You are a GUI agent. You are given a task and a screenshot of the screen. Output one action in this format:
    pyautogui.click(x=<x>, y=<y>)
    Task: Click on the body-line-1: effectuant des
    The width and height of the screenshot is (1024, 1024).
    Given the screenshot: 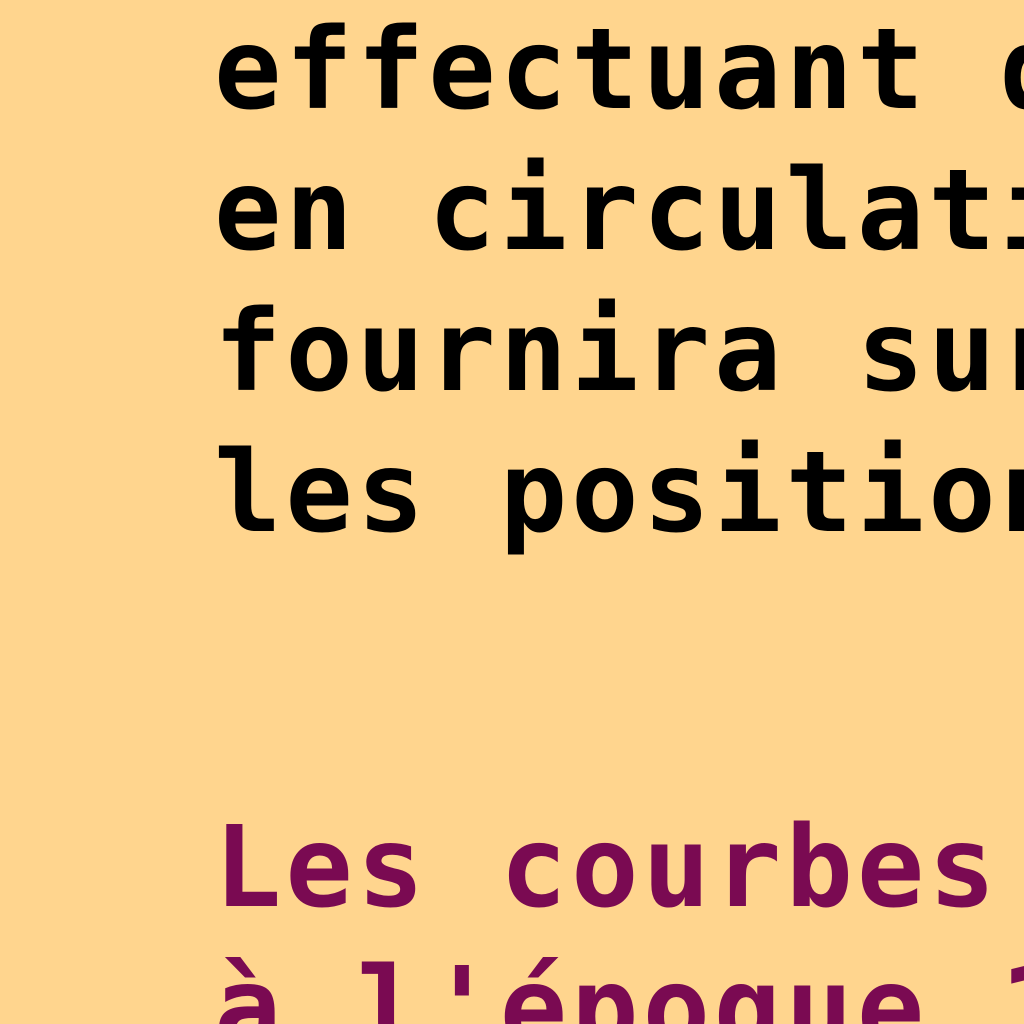 What is the action you would take?
    pyautogui.click(x=619, y=70)
    